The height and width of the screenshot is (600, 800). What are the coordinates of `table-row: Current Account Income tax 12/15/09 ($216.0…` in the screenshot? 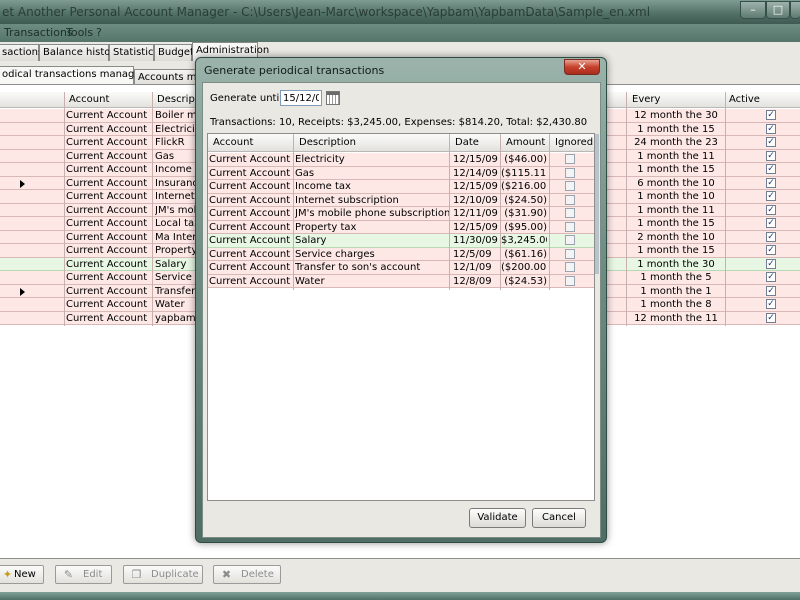 It's located at (401, 187).